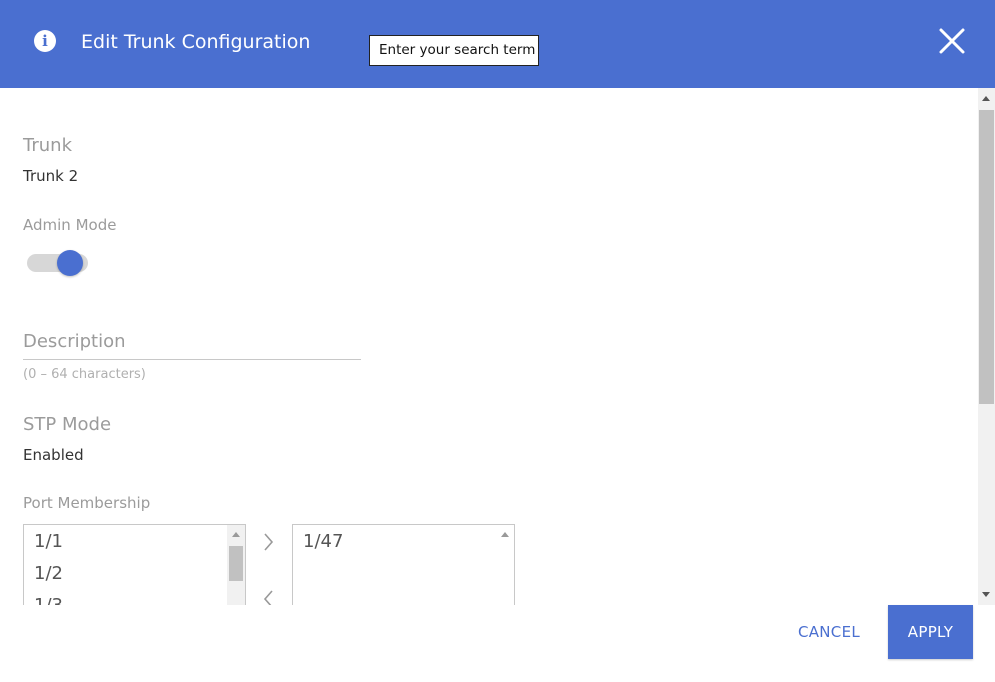 This screenshot has height=682, width=995. What do you see at coordinates (134, 542) in the screenshot?
I see `list-item: 1/1` at bounding box center [134, 542].